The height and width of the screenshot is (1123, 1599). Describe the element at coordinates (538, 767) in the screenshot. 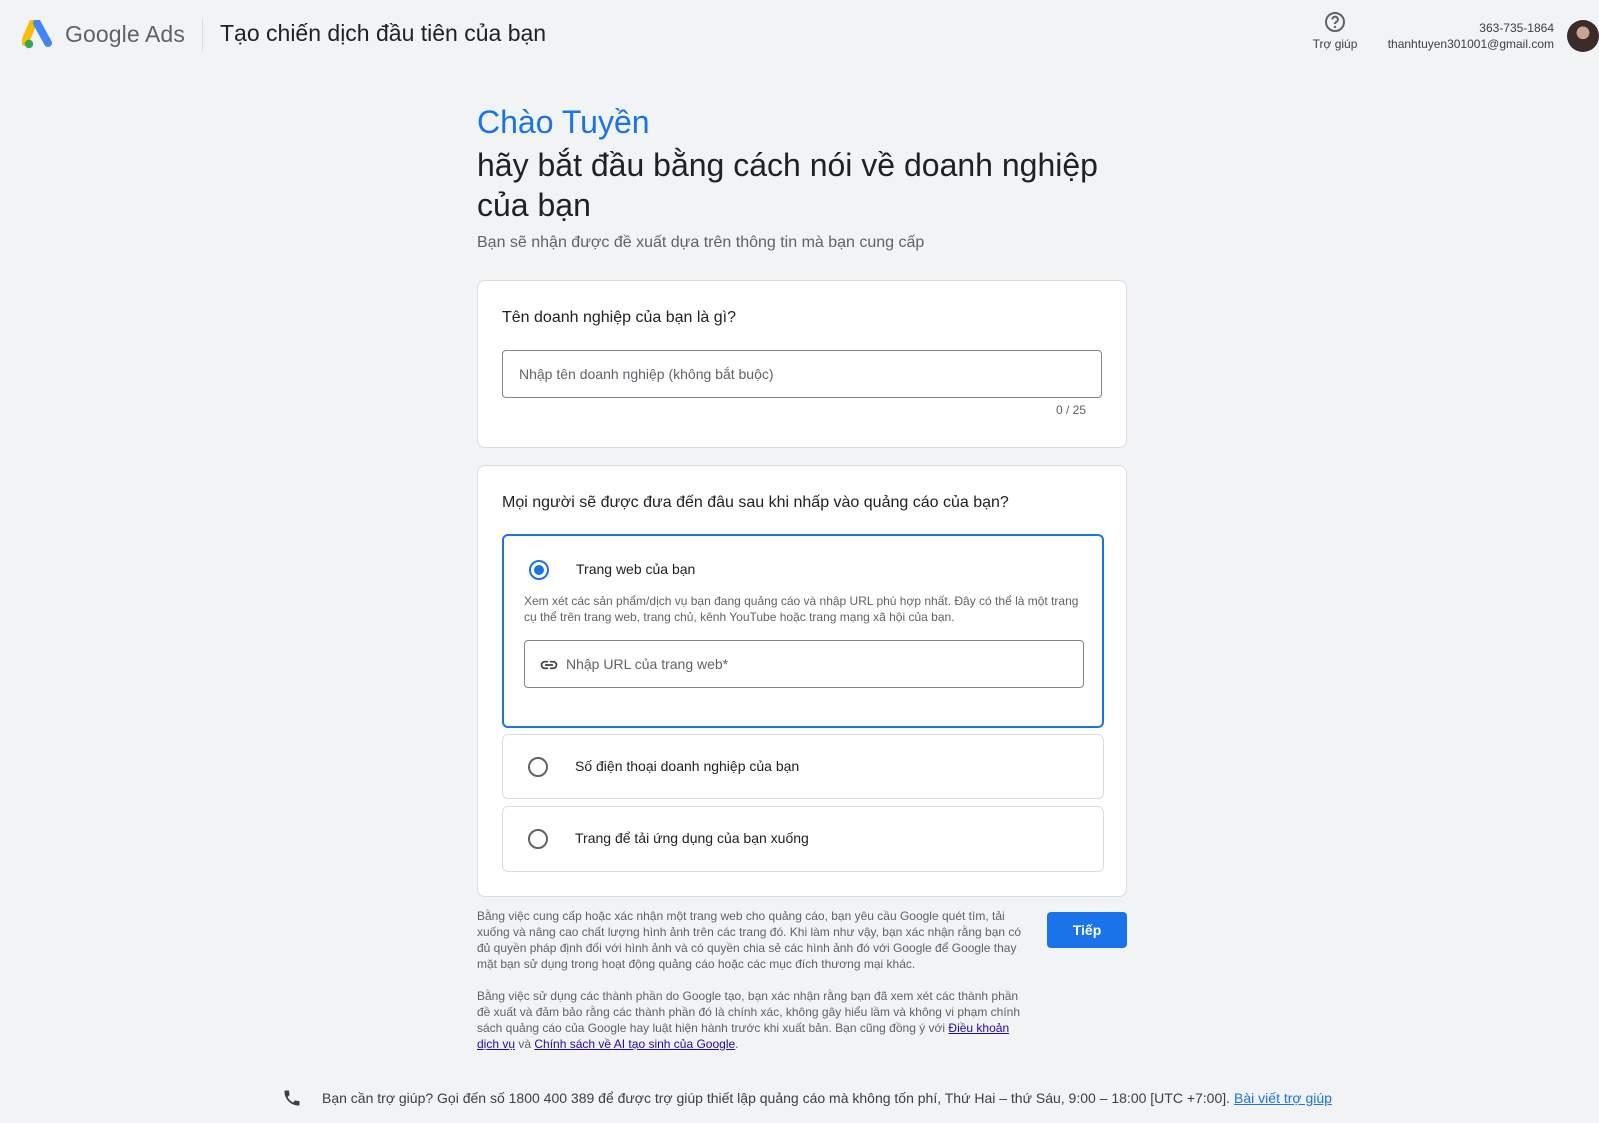

I see `radio-phone` at that location.